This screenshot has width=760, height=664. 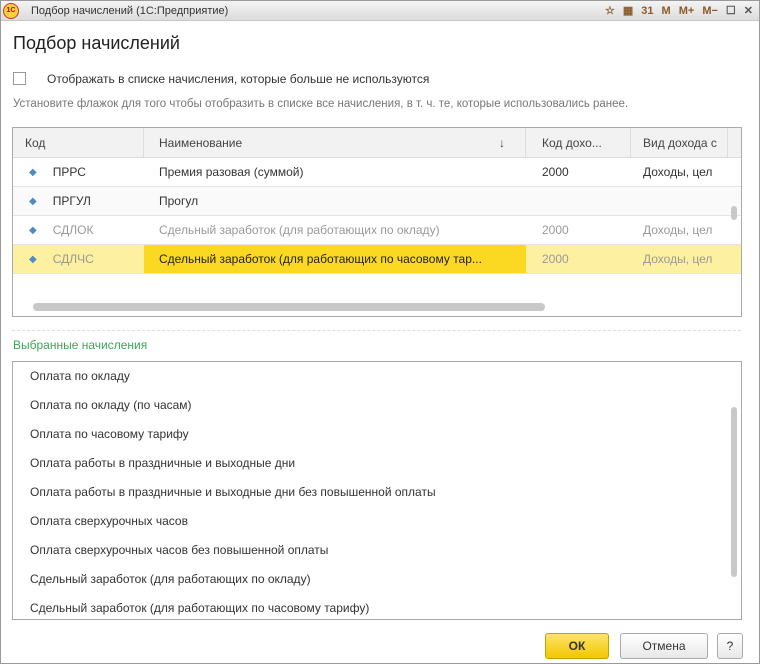 I want to click on memory-add-button: M+, so click(x=687, y=11).